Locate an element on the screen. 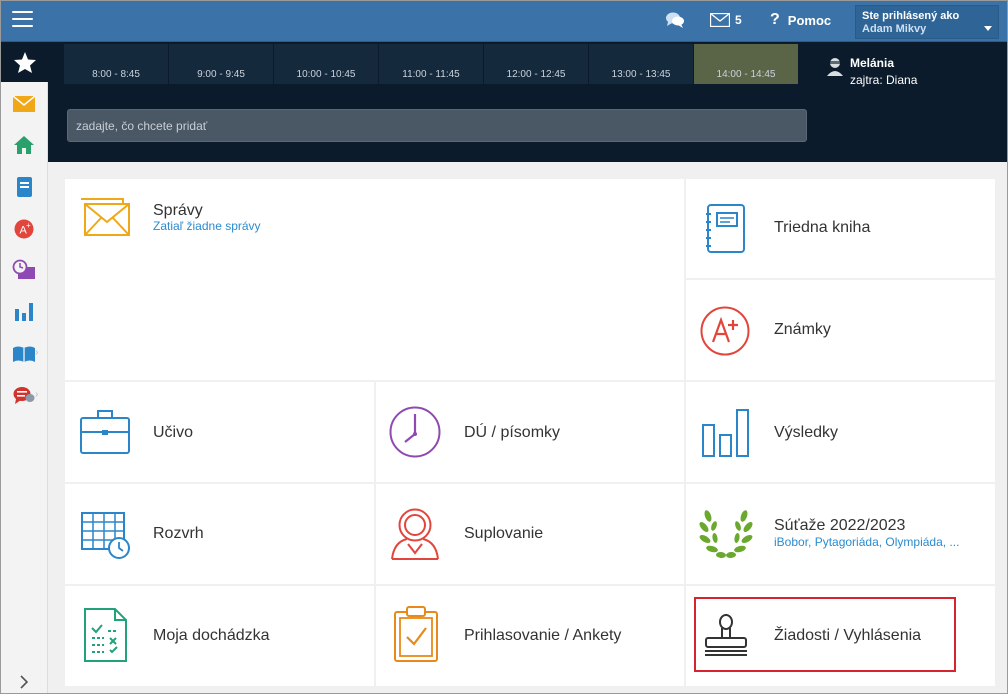  user-name: Adam Mikvy is located at coordinates (894, 29).